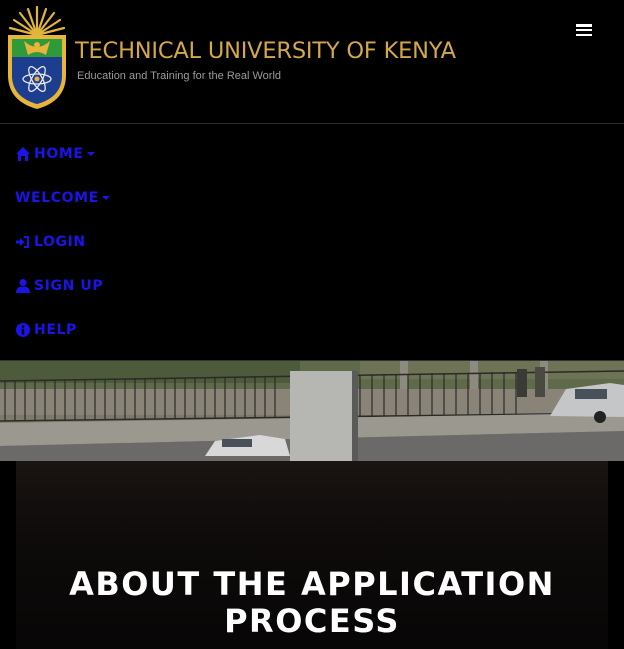 Image resolution: width=624 pixels, height=649 pixels. Describe the element at coordinates (59, 154) in the screenshot. I see `nav-item-label: HOME` at that location.